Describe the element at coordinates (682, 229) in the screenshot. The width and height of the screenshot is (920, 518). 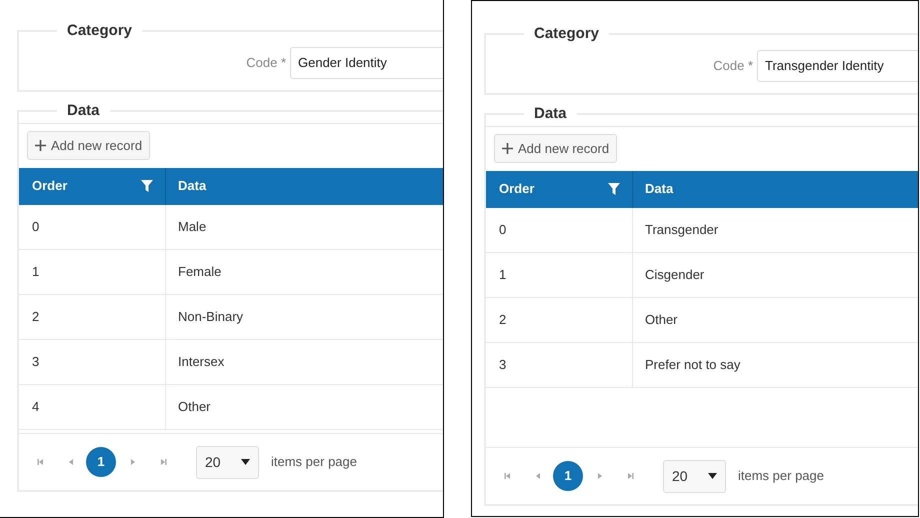
I see `table-cell-text: Transgender` at that location.